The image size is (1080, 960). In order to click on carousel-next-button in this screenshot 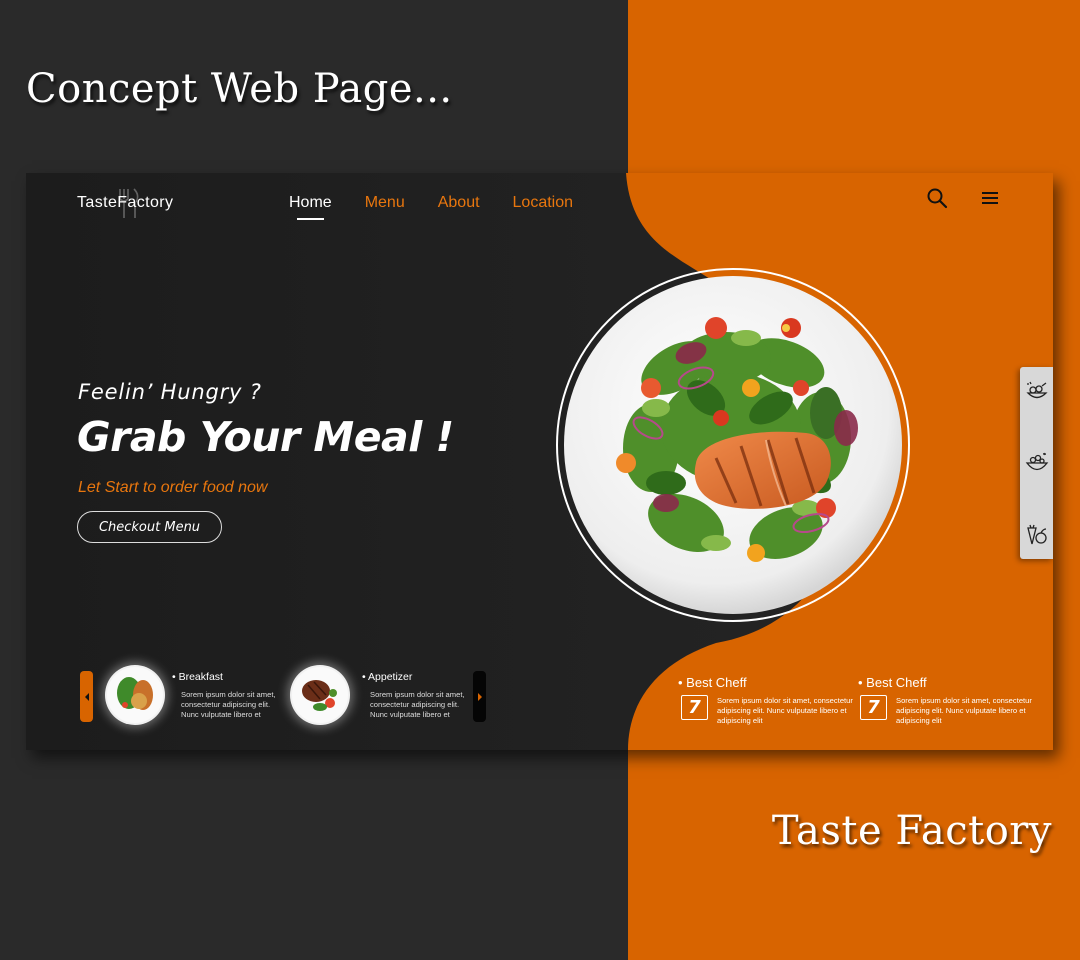, I will do `click(479, 696)`.